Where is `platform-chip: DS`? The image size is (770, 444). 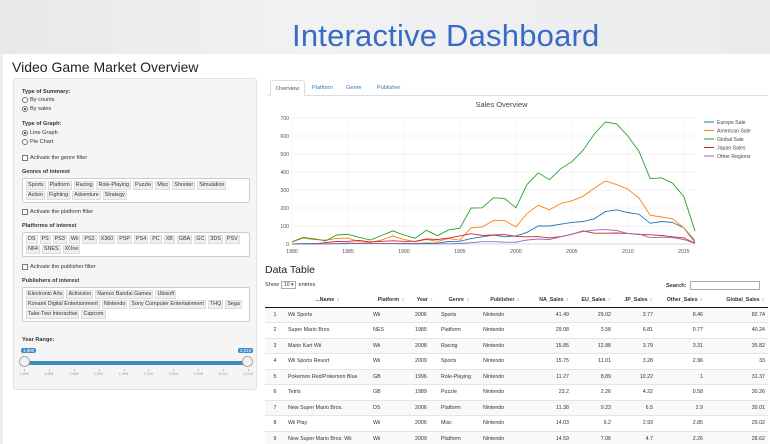
platform-chip: DS is located at coordinates (32, 239).